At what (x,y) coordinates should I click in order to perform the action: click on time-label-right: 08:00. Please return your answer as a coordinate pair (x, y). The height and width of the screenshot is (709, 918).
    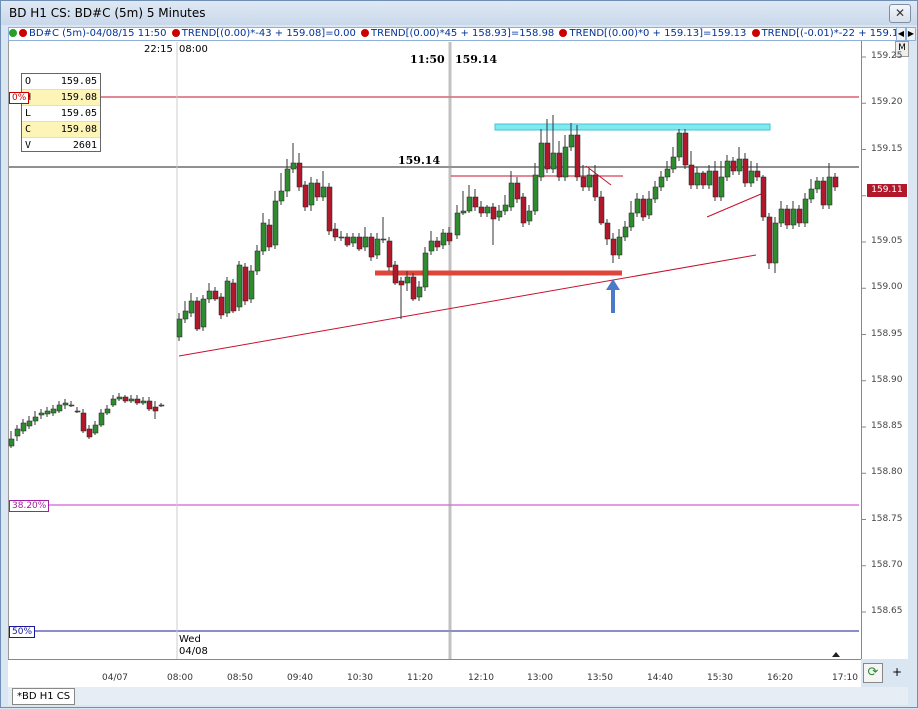
    Looking at the image, I should click on (193, 49).